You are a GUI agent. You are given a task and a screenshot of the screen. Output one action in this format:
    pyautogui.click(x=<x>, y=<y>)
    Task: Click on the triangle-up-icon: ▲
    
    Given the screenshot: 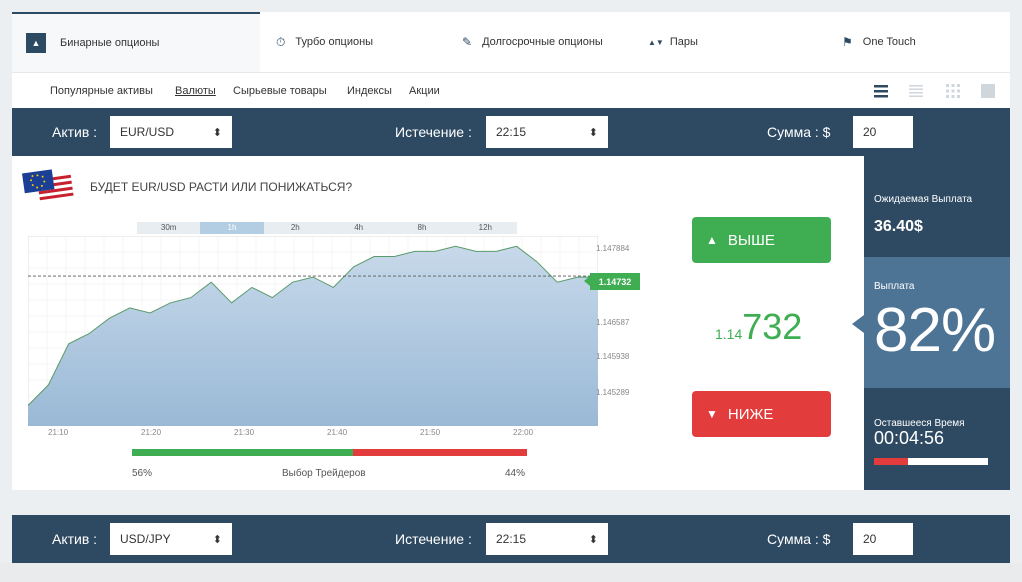 What is the action you would take?
    pyautogui.click(x=712, y=240)
    